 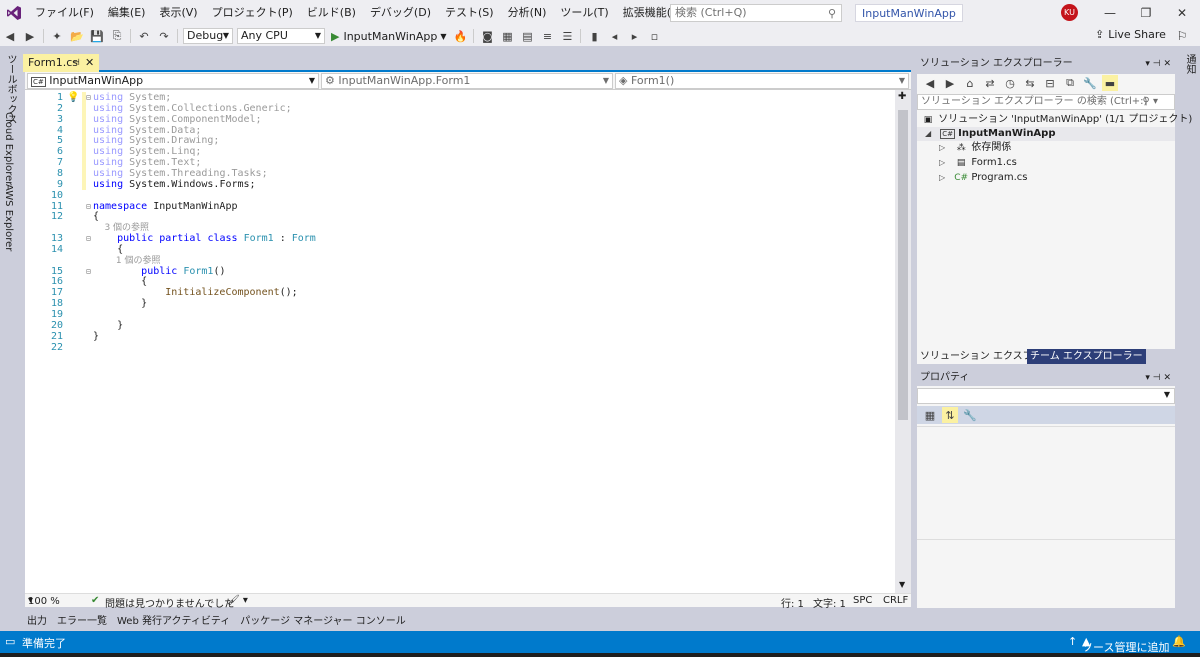 I want to click on cleanup-icon: 🖌 ▾, so click(x=237, y=600).